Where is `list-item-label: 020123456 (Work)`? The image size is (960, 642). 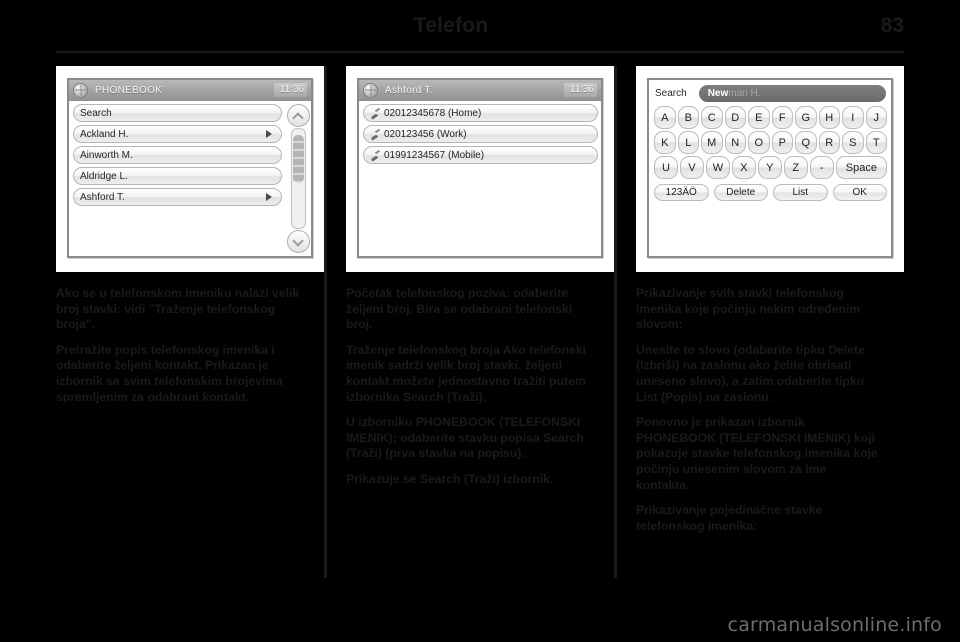 list-item-label: 020123456 (Work) is located at coordinates (425, 134).